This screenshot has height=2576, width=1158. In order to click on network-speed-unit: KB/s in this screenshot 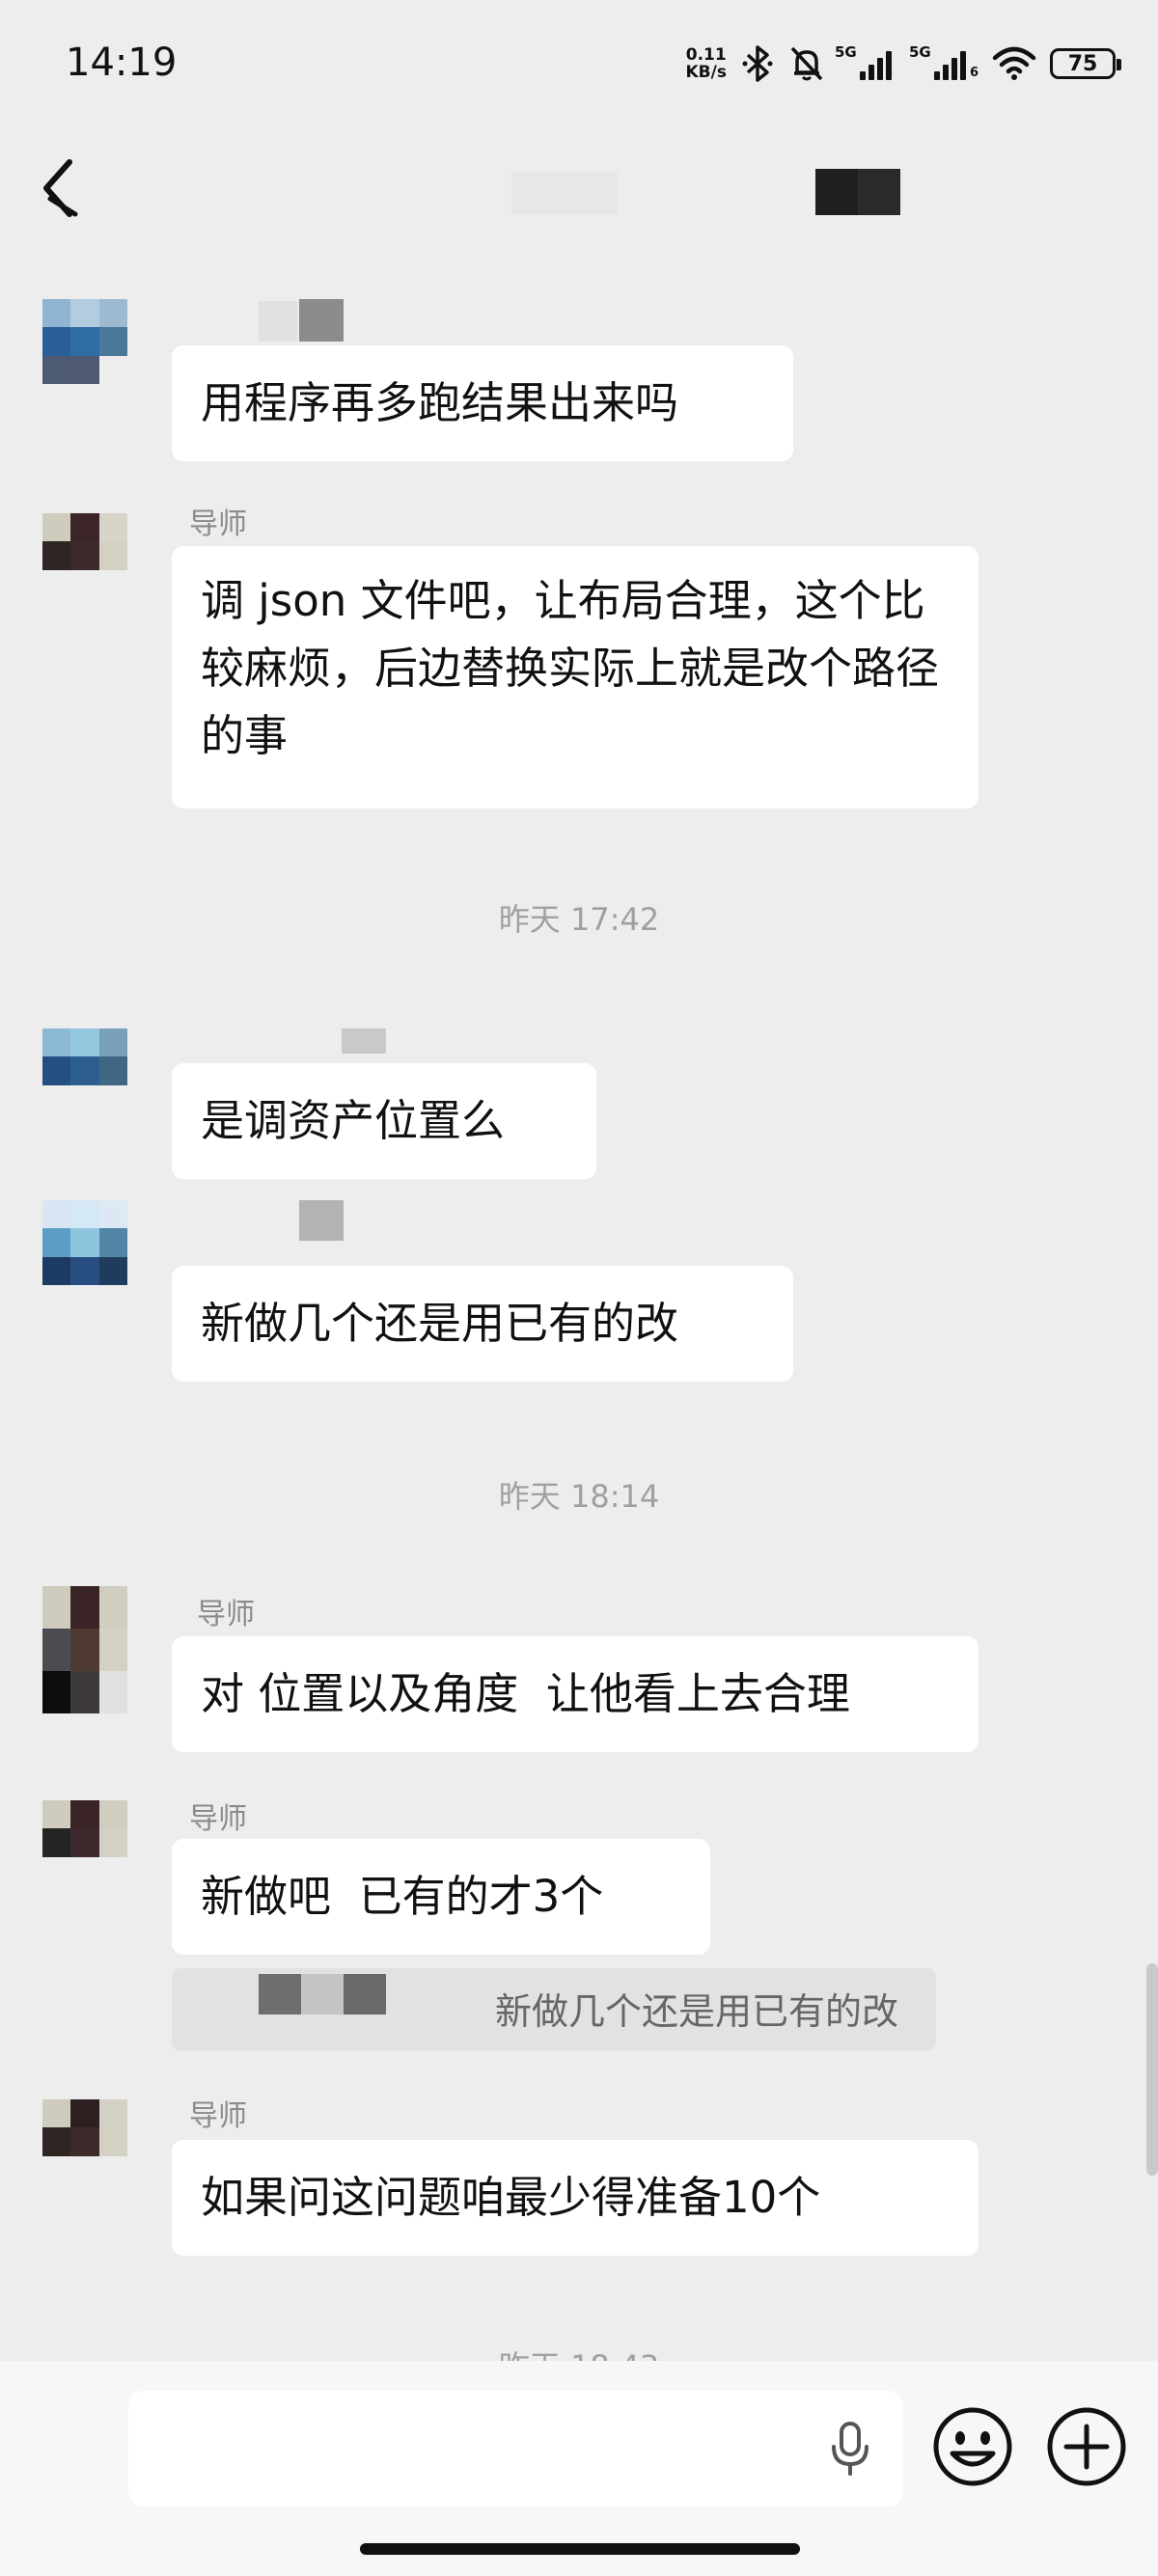, I will do `click(706, 72)`.